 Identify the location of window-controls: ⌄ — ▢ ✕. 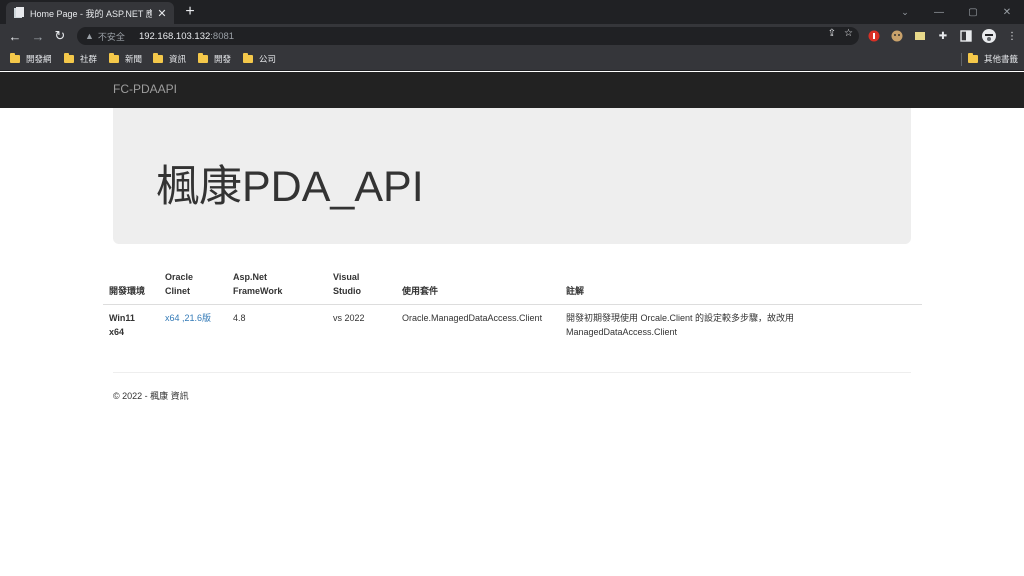
(956, 12).